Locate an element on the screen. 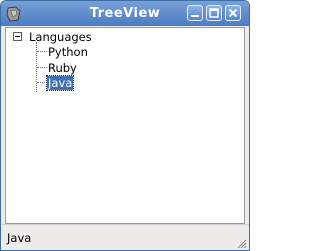  tree-node-ruby: Ruby is located at coordinates (62, 68).